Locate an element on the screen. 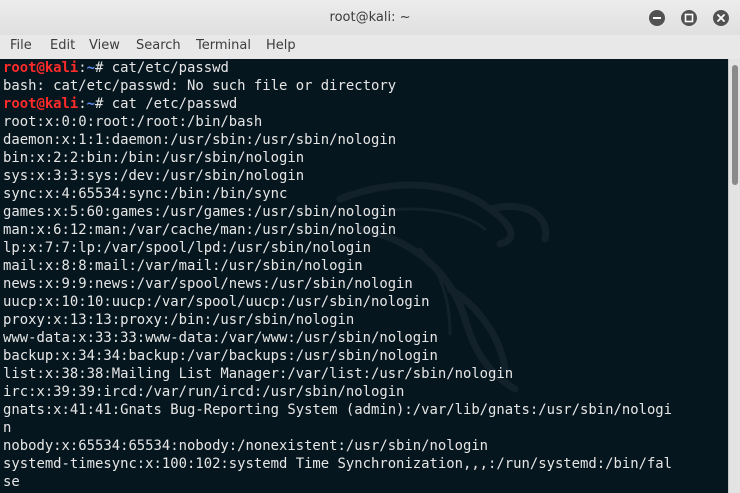 The image size is (740, 493). window-title: root@kali: ~ is located at coordinates (370, 17).